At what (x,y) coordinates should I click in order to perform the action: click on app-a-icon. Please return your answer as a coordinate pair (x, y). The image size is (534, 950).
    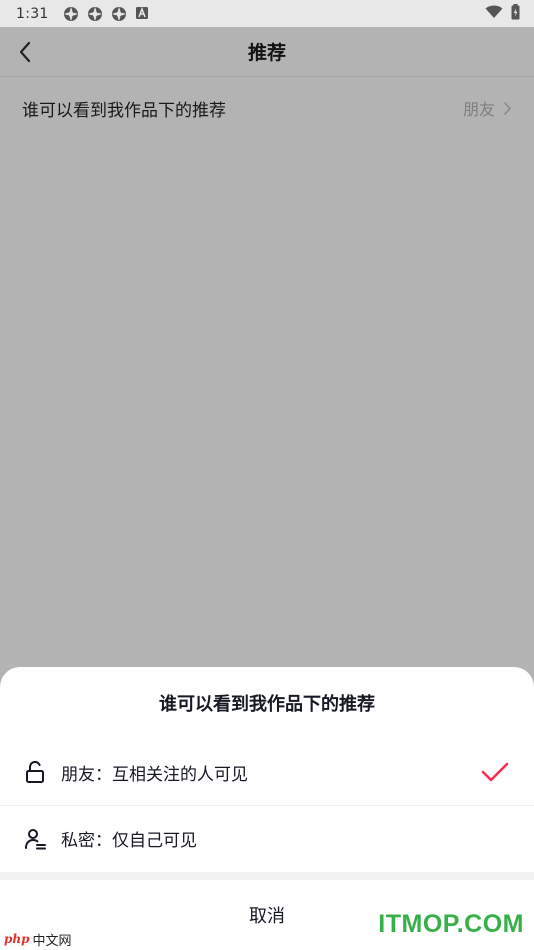
    Looking at the image, I should click on (143, 14).